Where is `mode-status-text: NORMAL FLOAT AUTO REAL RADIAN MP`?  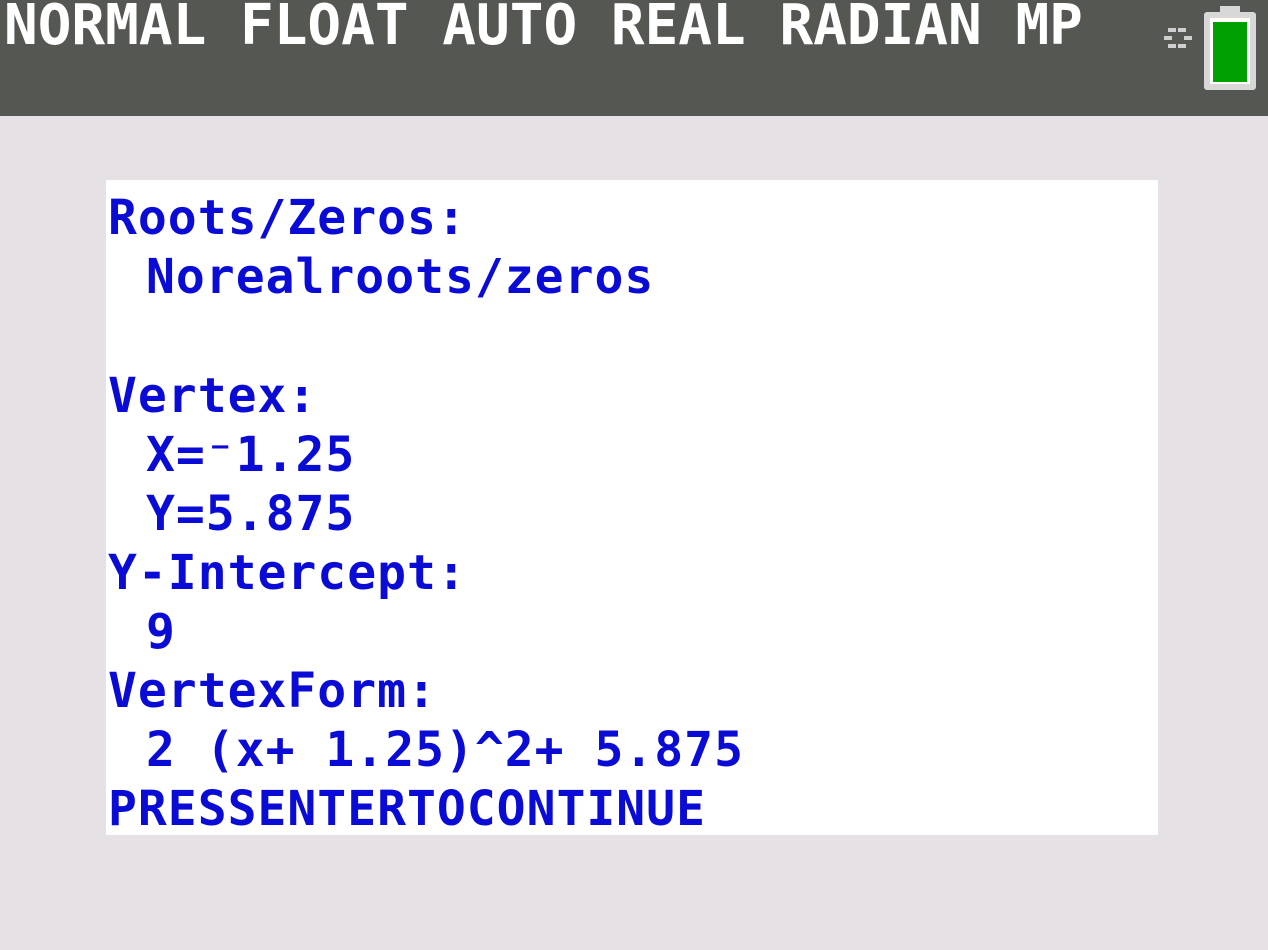
mode-status-text: NORMAL FLOAT AUTO REAL RADIAN MP is located at coordinates (543, 29).